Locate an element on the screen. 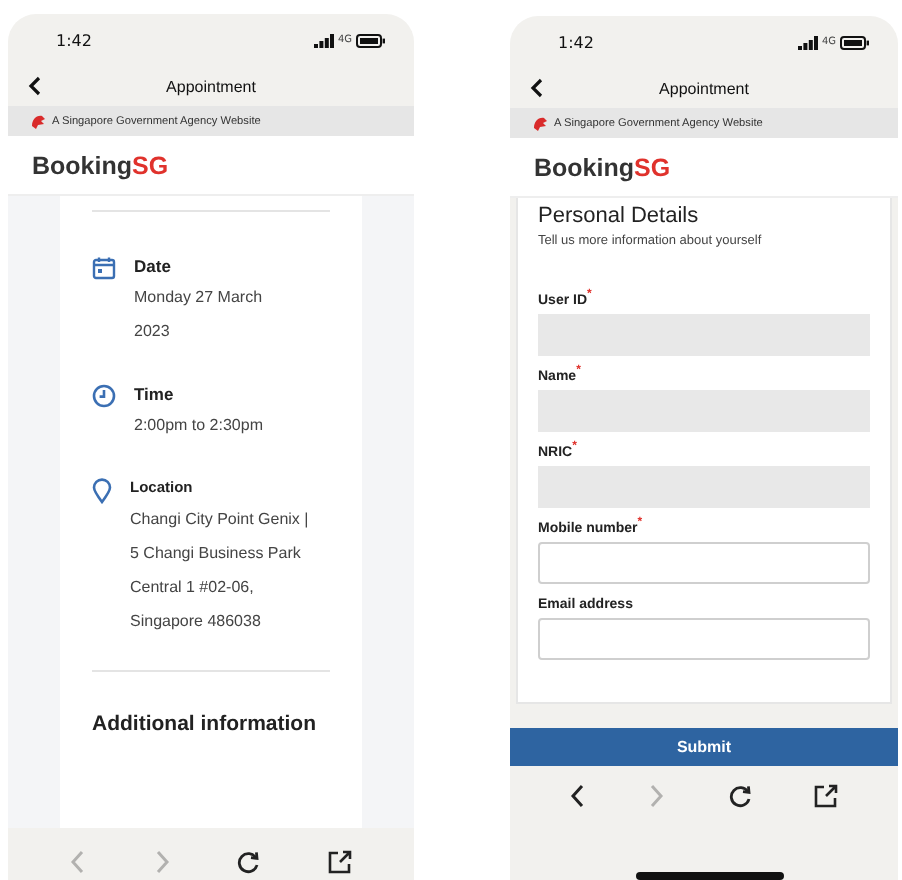  detail-value: Changi City Point Genix | 5 Changi Business Park Central 1 #02-06, Singapore 486038 is located at coordinates (220, 571).